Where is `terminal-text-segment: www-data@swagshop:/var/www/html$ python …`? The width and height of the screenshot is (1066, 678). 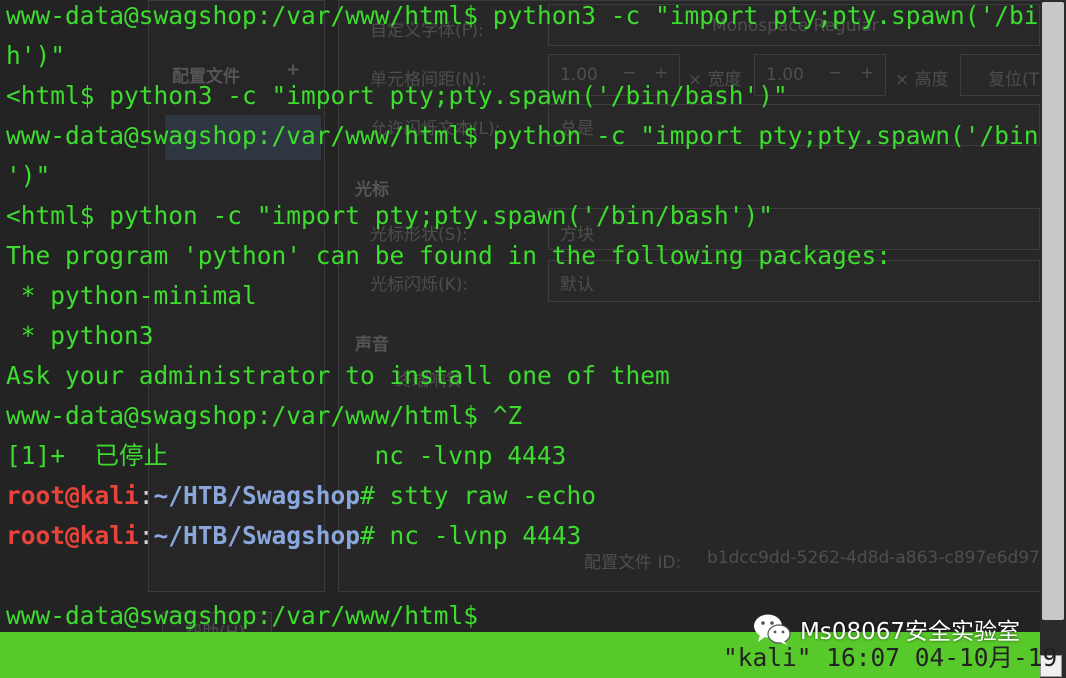
terminal-text-segment: www-data@swagshop:/var/www/html$ python … is located at coordinates (536, 135).